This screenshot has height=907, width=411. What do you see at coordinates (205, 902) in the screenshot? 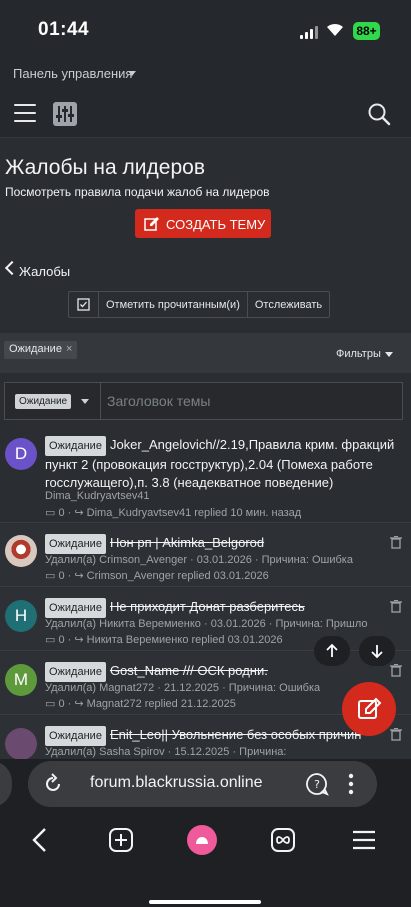
I see `home-indicator` at bounding box center [205, 902].